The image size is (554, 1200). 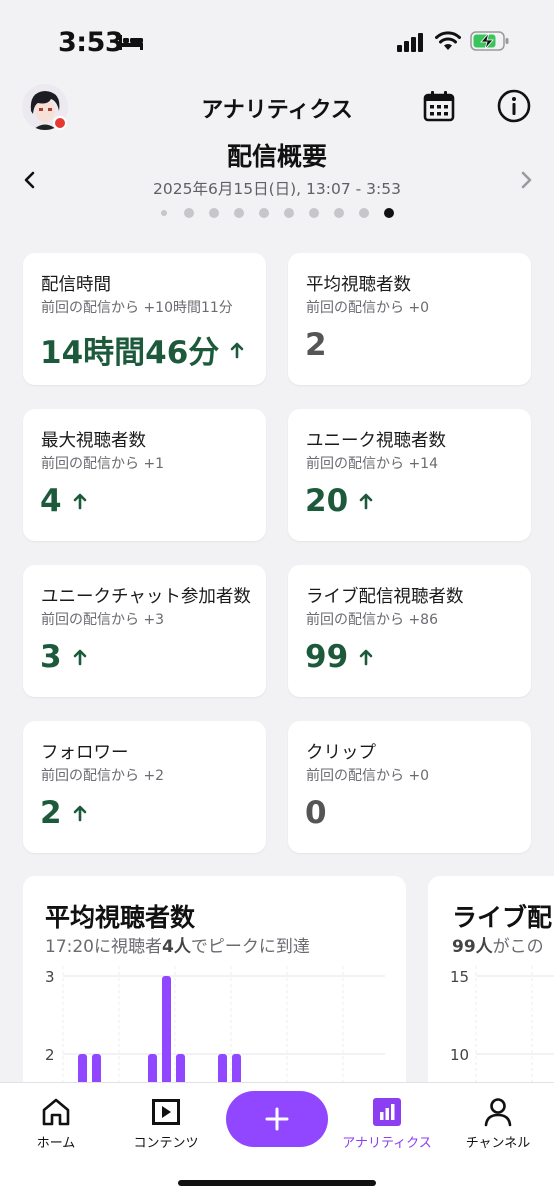 What do you see at coordinates (277, 189) in the screenshot?
I see `overview-date: 2025年6月15日(日), 13:07 - 3:53` at bounding box center [277, 189].